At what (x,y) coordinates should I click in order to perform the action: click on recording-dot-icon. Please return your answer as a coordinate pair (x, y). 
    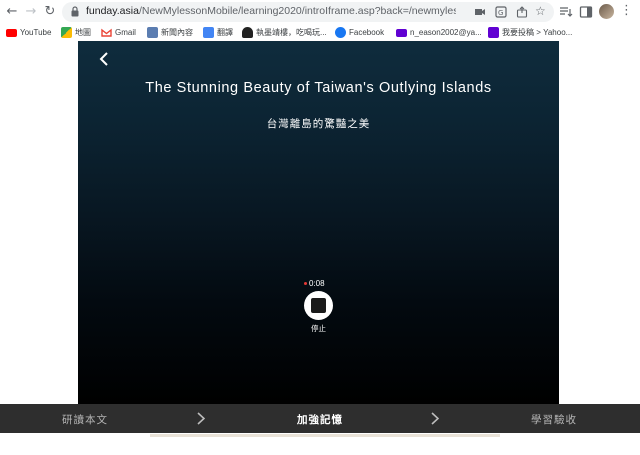
    Looking at the image, I should click on (305, 283).